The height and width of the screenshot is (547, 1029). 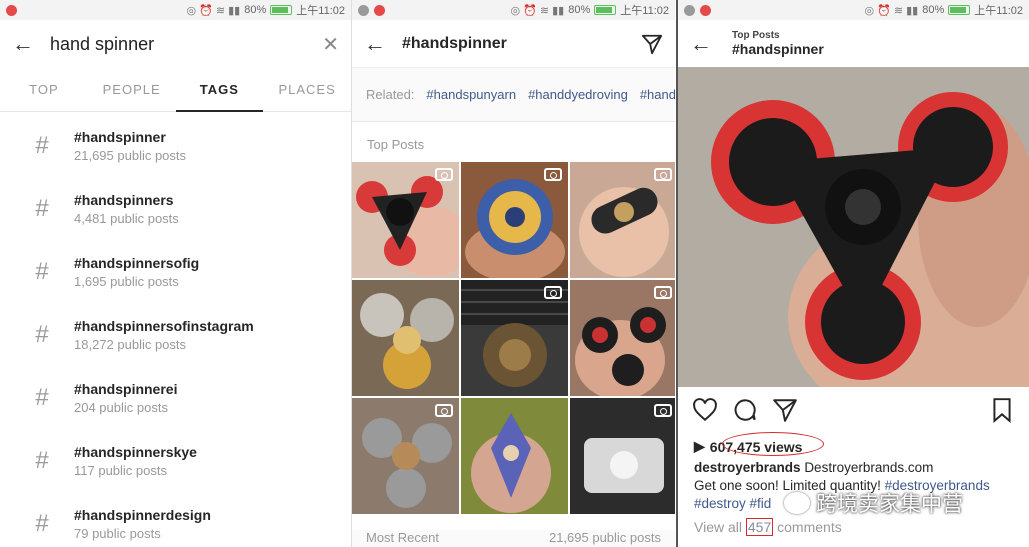 I want to click on tag-name: #handspinnersofinstagram, so click(x=164, y=325).